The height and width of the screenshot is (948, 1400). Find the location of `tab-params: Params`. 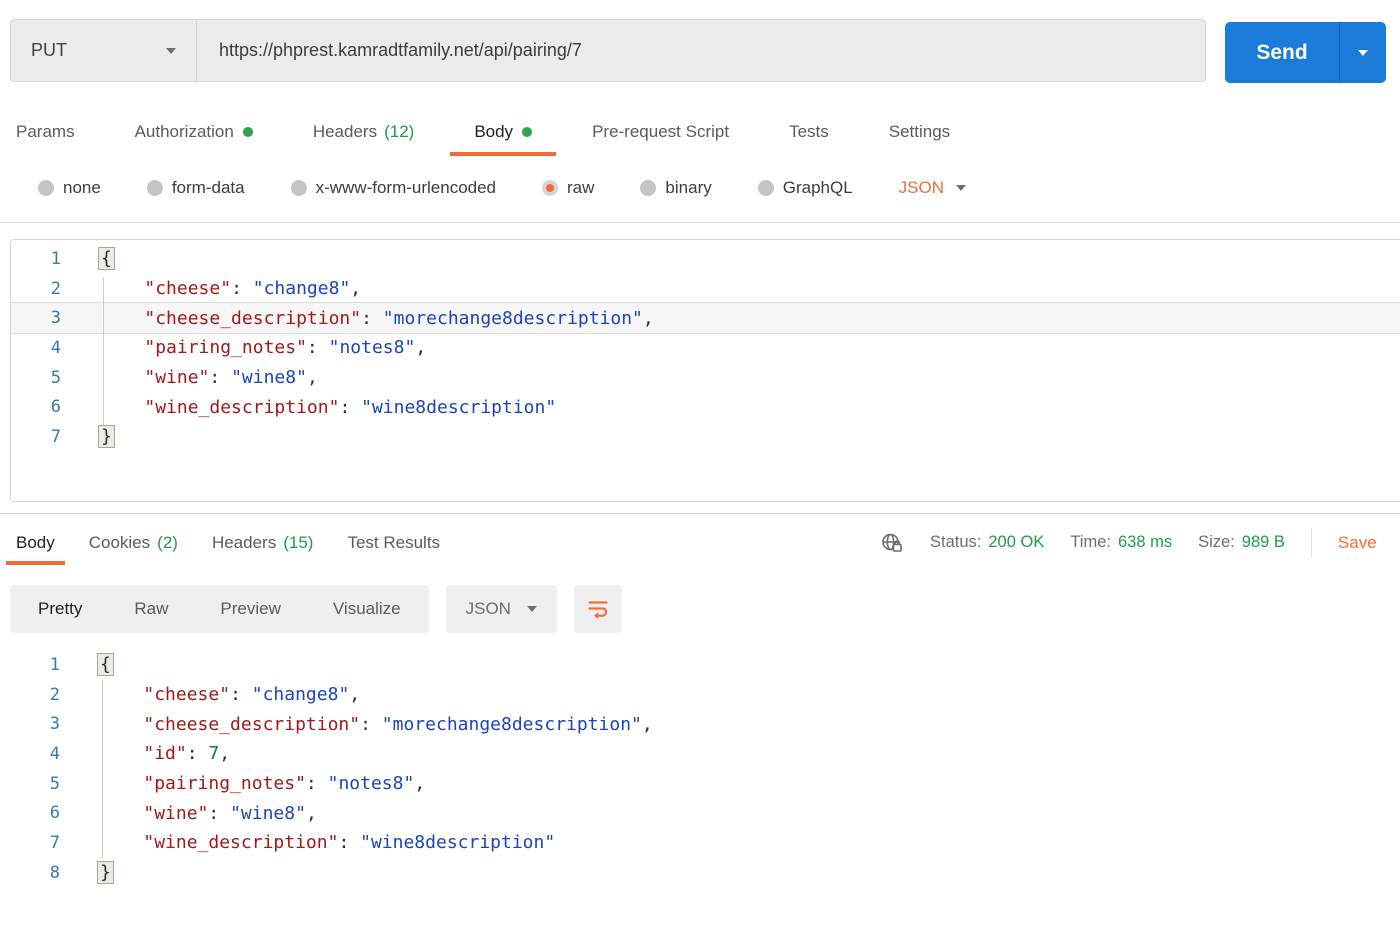

tab-params: Params is located at coordinates (57, 132).